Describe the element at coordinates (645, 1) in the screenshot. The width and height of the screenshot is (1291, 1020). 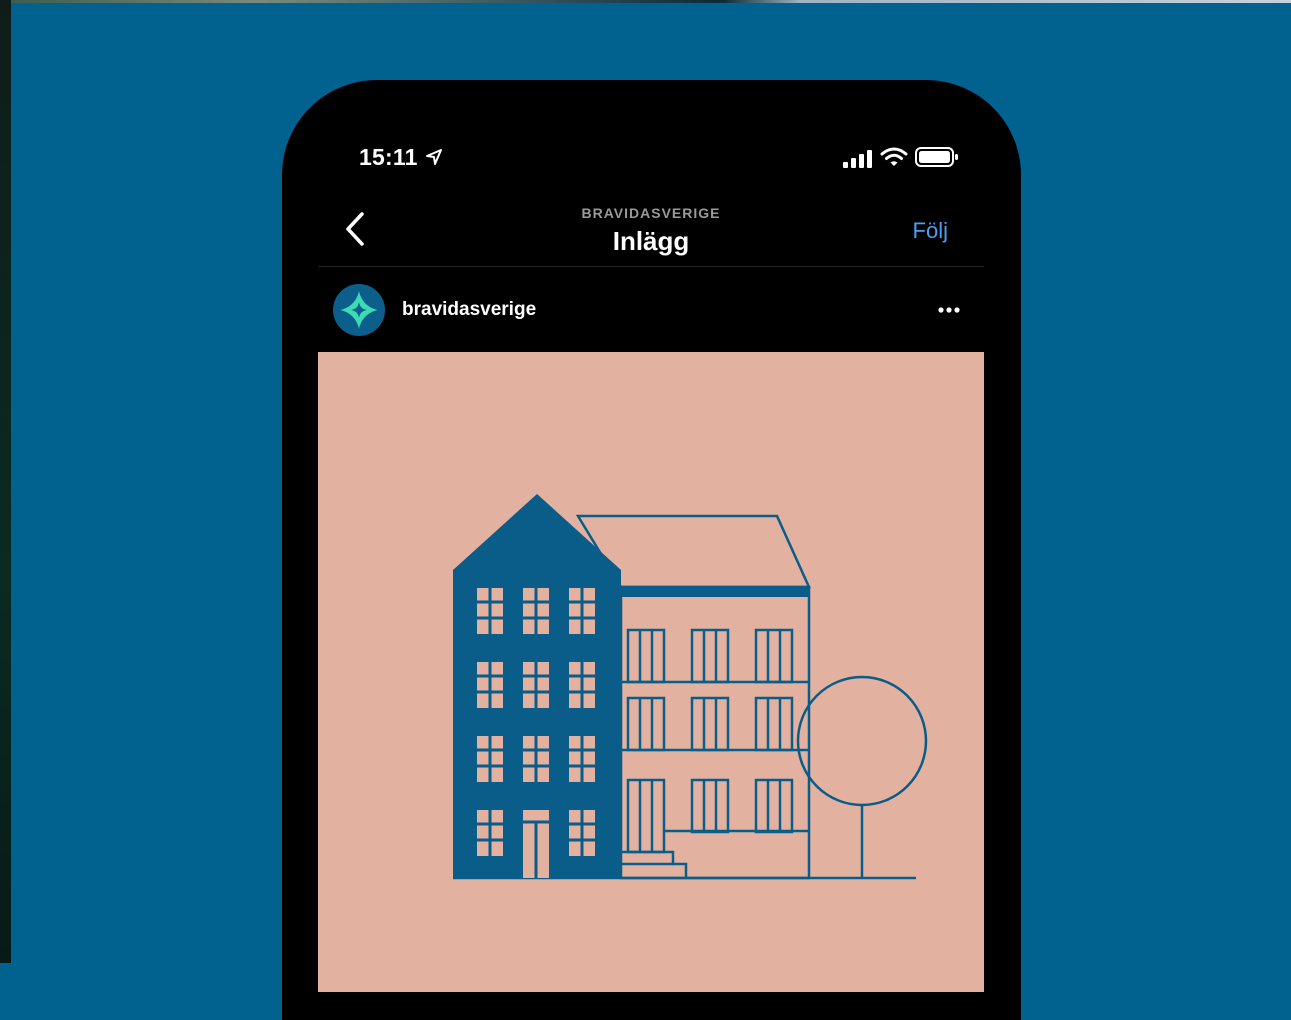
I see `background-top-strip` at that location.